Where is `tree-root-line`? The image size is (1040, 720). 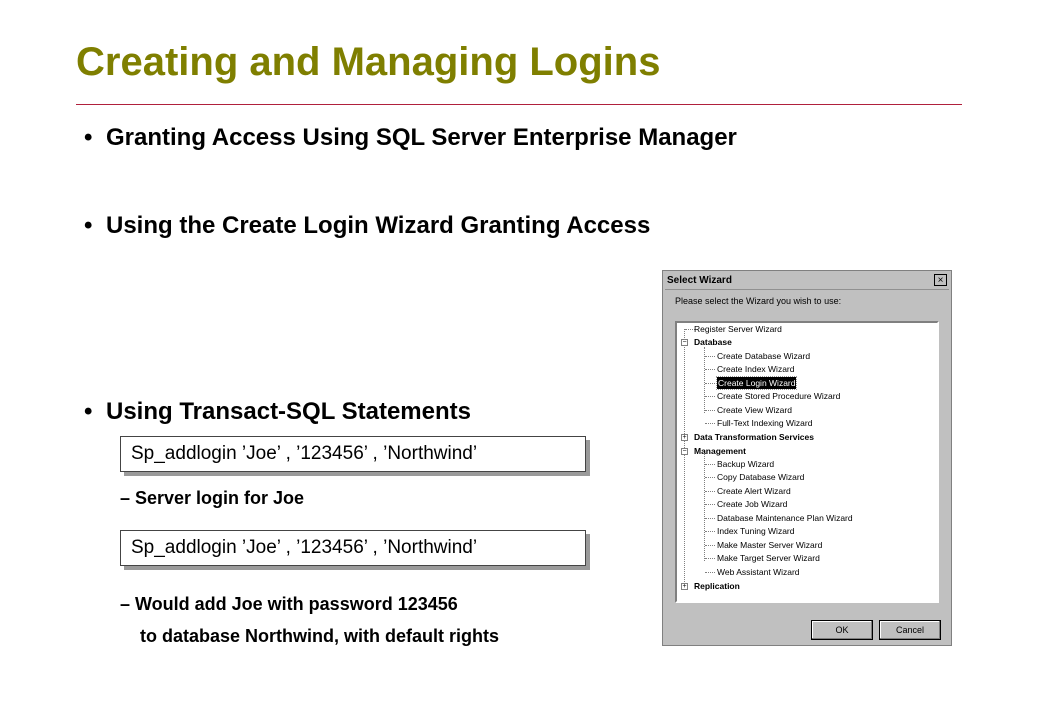 tree-root-line is located at coordinates (684, 456).